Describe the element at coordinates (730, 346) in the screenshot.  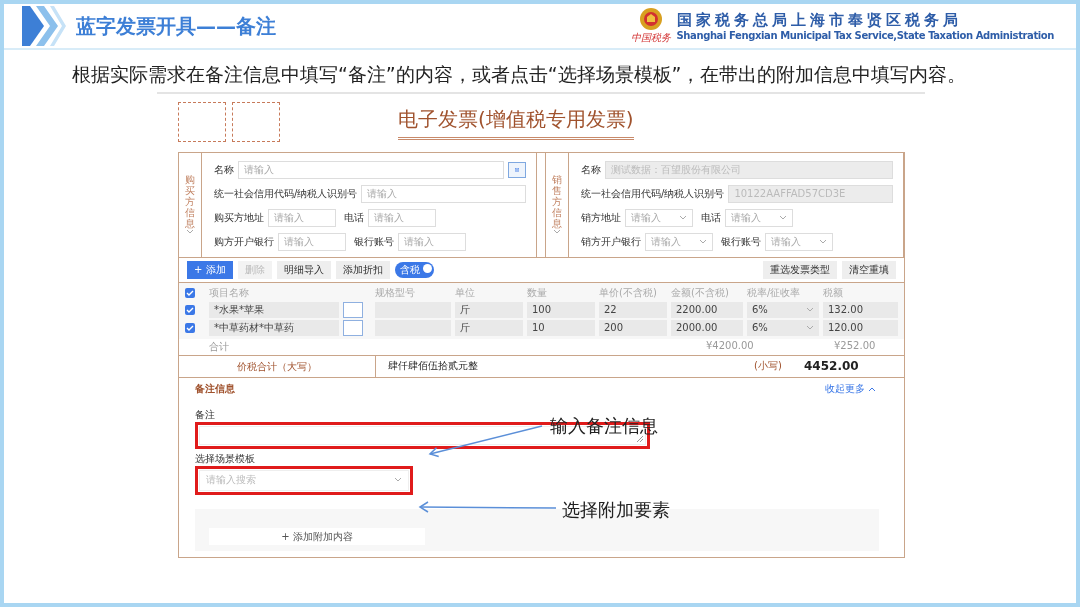
I see `total-amount: ¥4200.00` at that location.